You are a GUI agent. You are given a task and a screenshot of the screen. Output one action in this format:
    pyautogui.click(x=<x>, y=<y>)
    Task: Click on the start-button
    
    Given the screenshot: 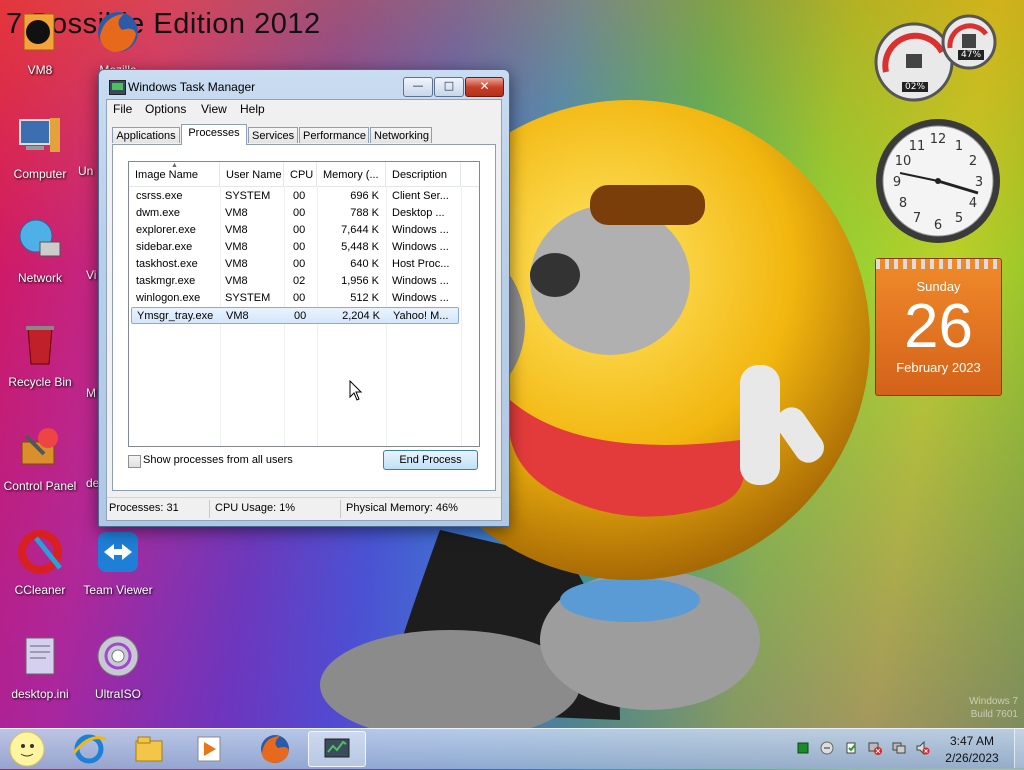 What is the action you would take?
    pyautogui.click(x=27, y=749)
    